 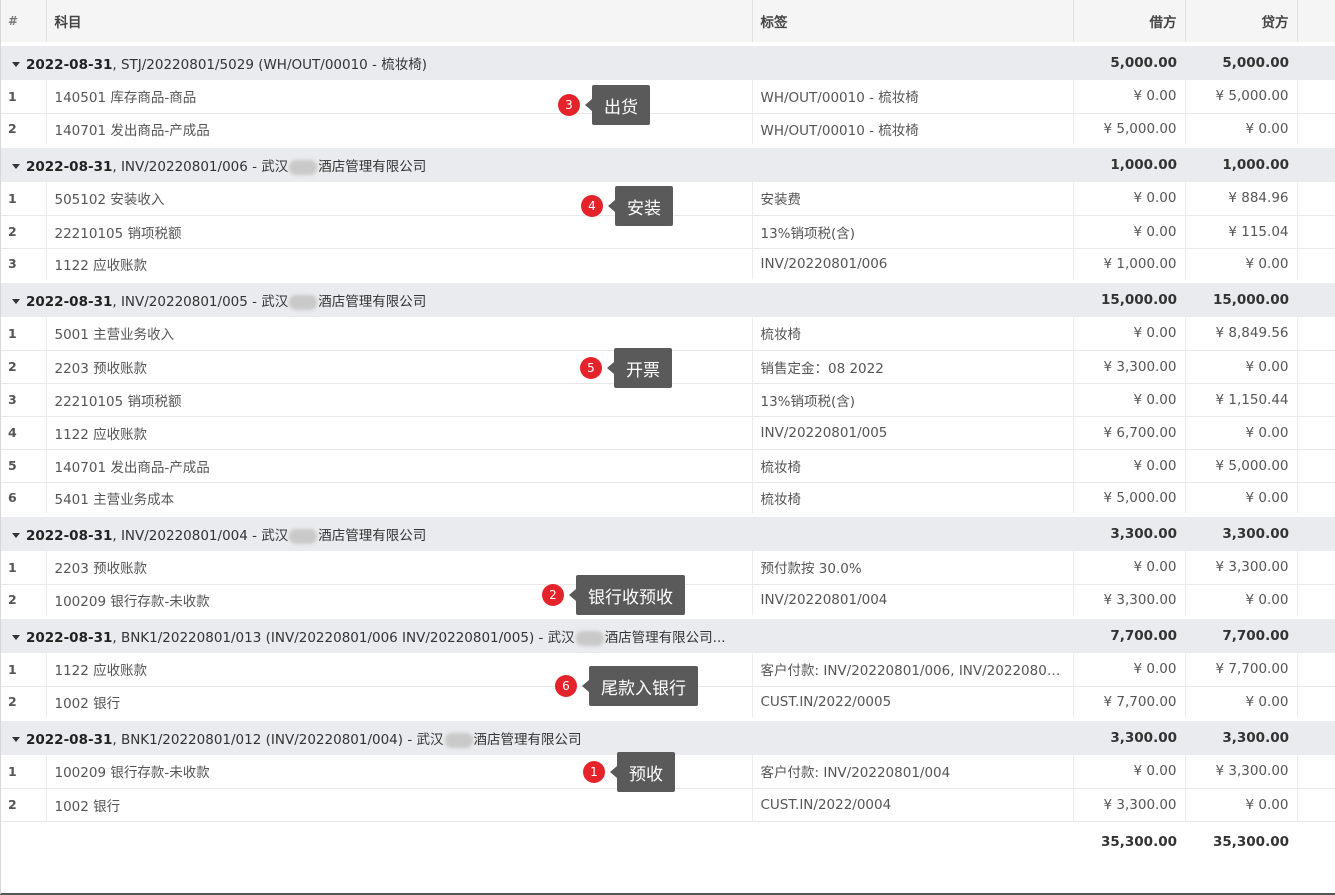 I want to click on callout-text: 尾款入银行, so click(x=643, y=686).